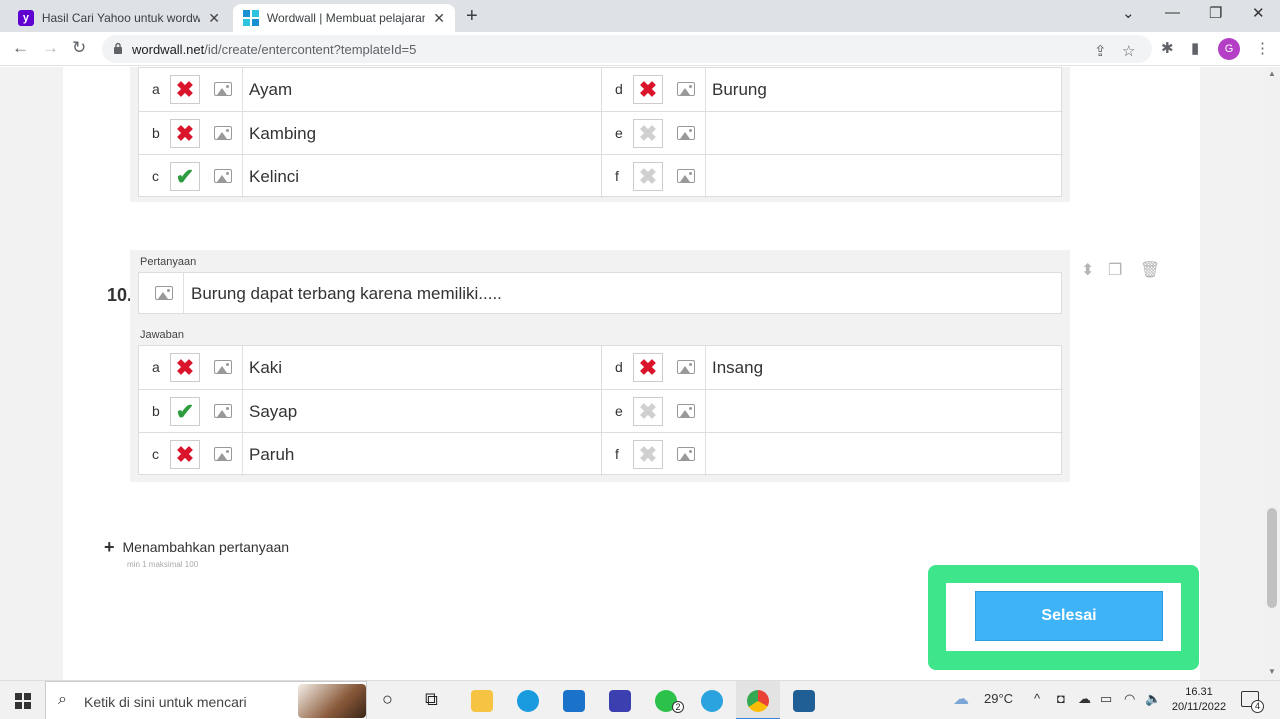  What do you see at coordinates (574, 701) in the screenshot?
I see `mail-icon` at bounding box center [574, 701].